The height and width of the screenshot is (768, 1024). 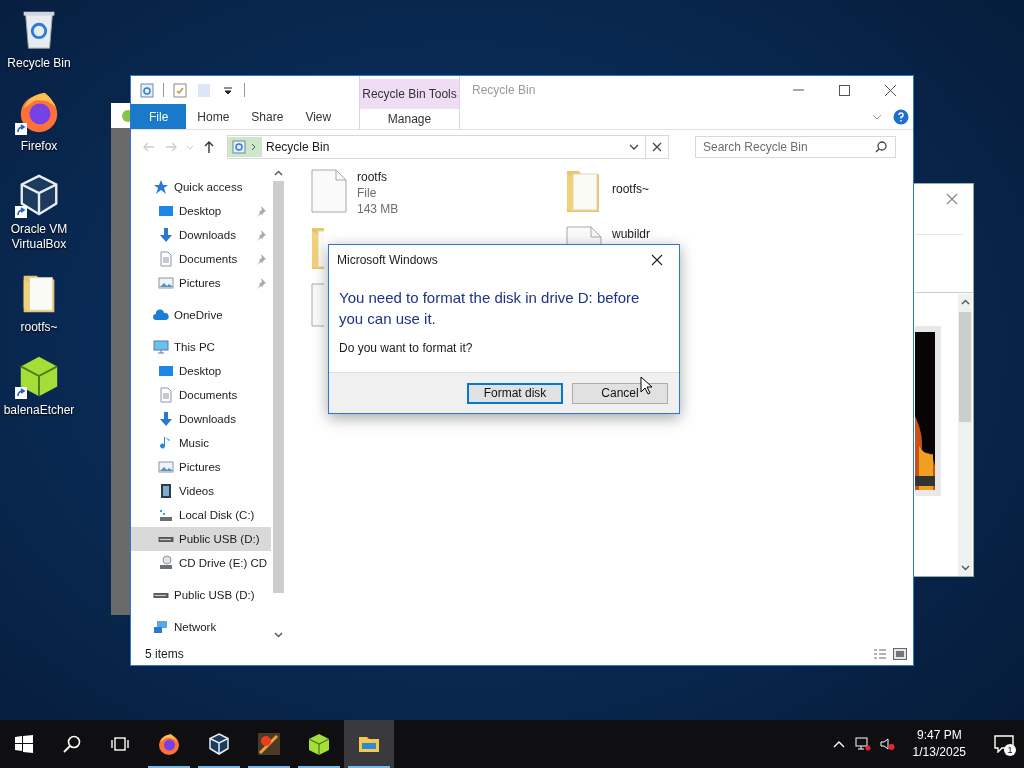 I want to click on speech-bubble-icon, so click(x=1004, y=744).